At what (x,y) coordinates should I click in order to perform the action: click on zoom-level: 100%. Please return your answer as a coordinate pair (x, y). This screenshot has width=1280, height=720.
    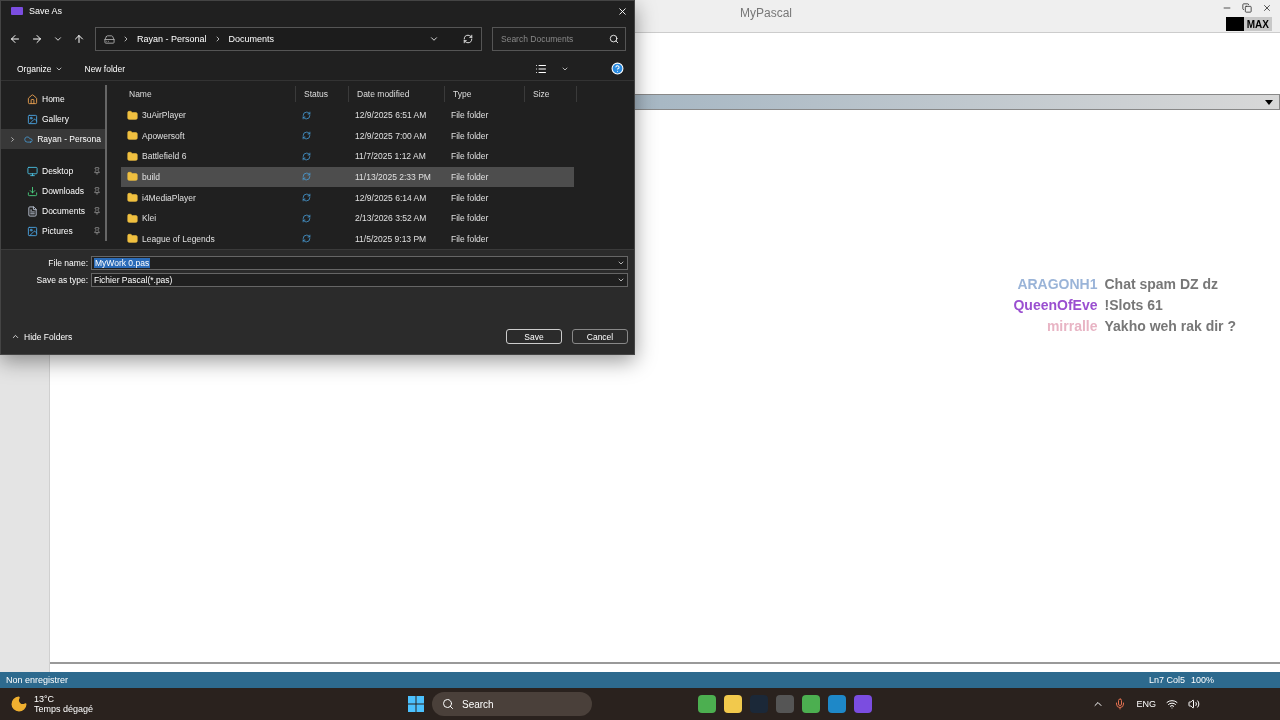
    Looking at the image, I should click on (1202, 680).